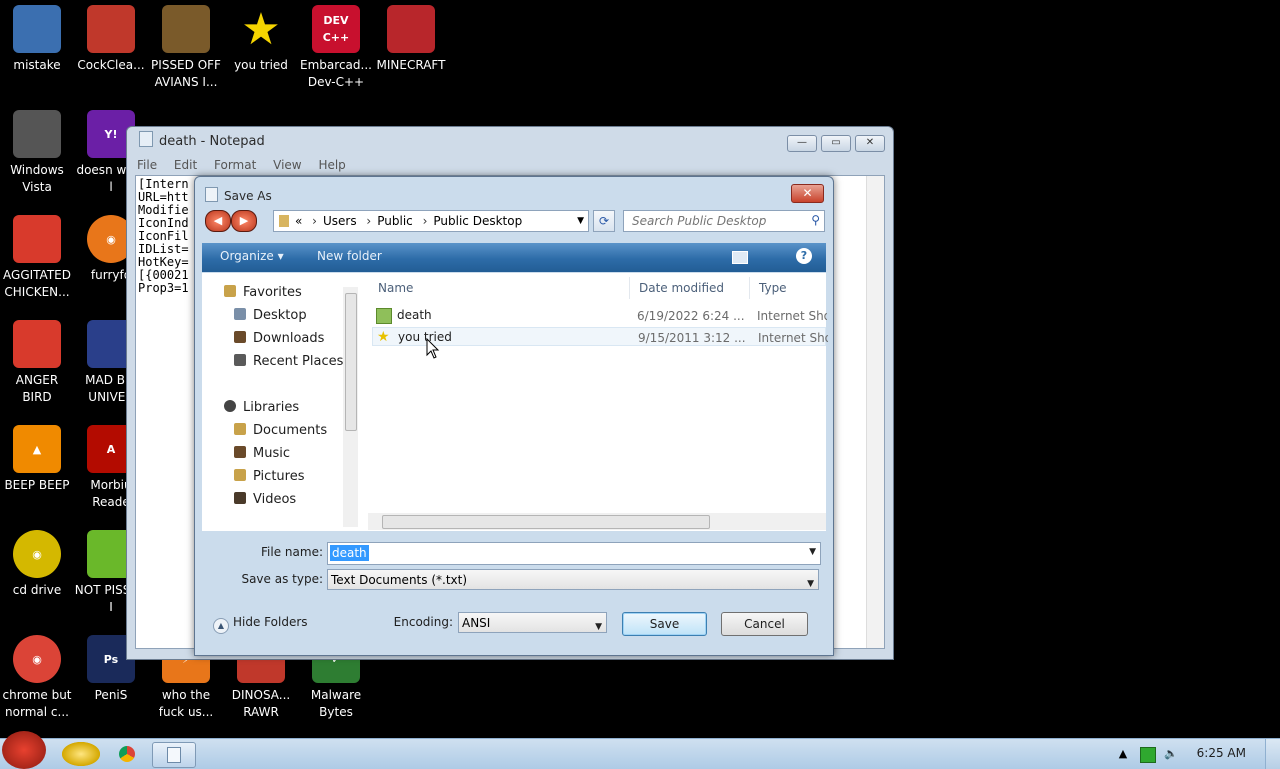  I want to click on nav-libraries: Libraries, so click(261, 407).